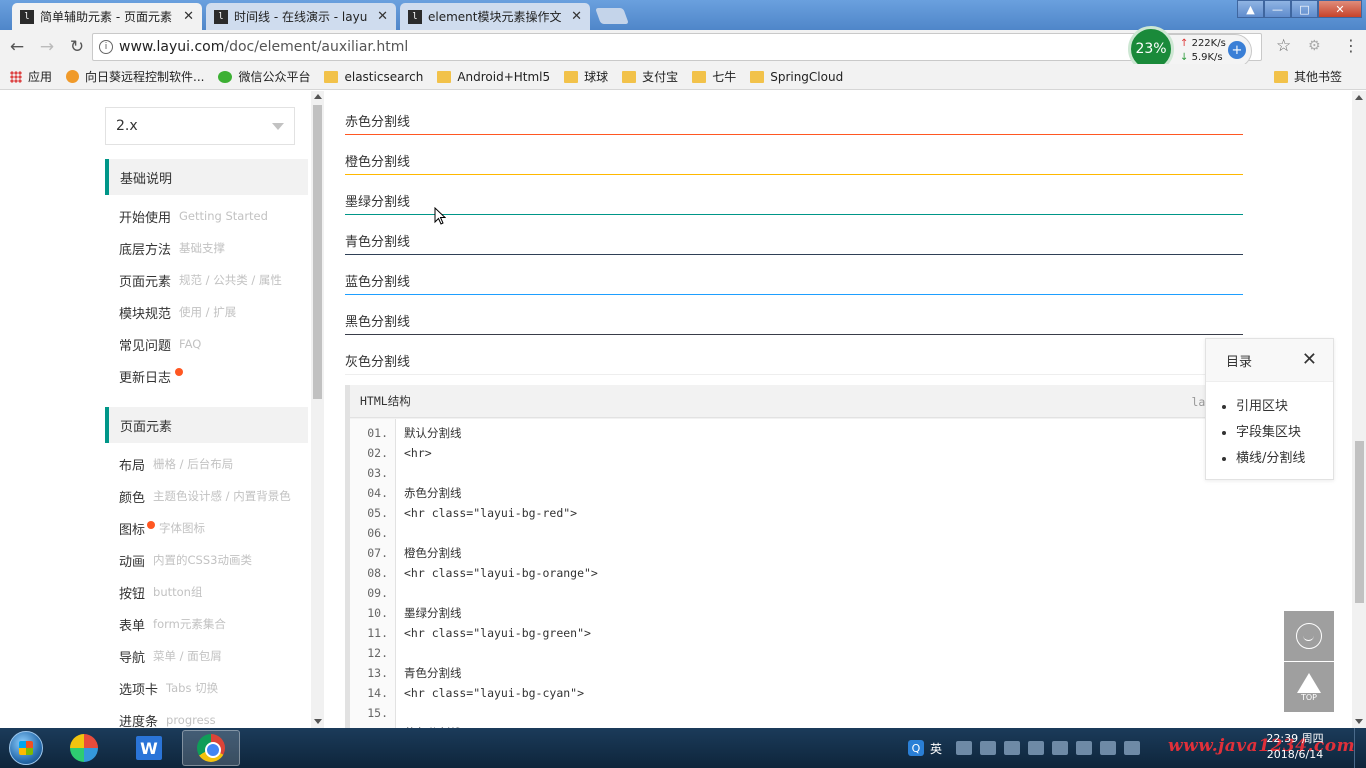  Describe the element at coordinates (168, 688) in the screenshot. I see `nav-tabs: 选项卡 Tabs 切换` at that location.